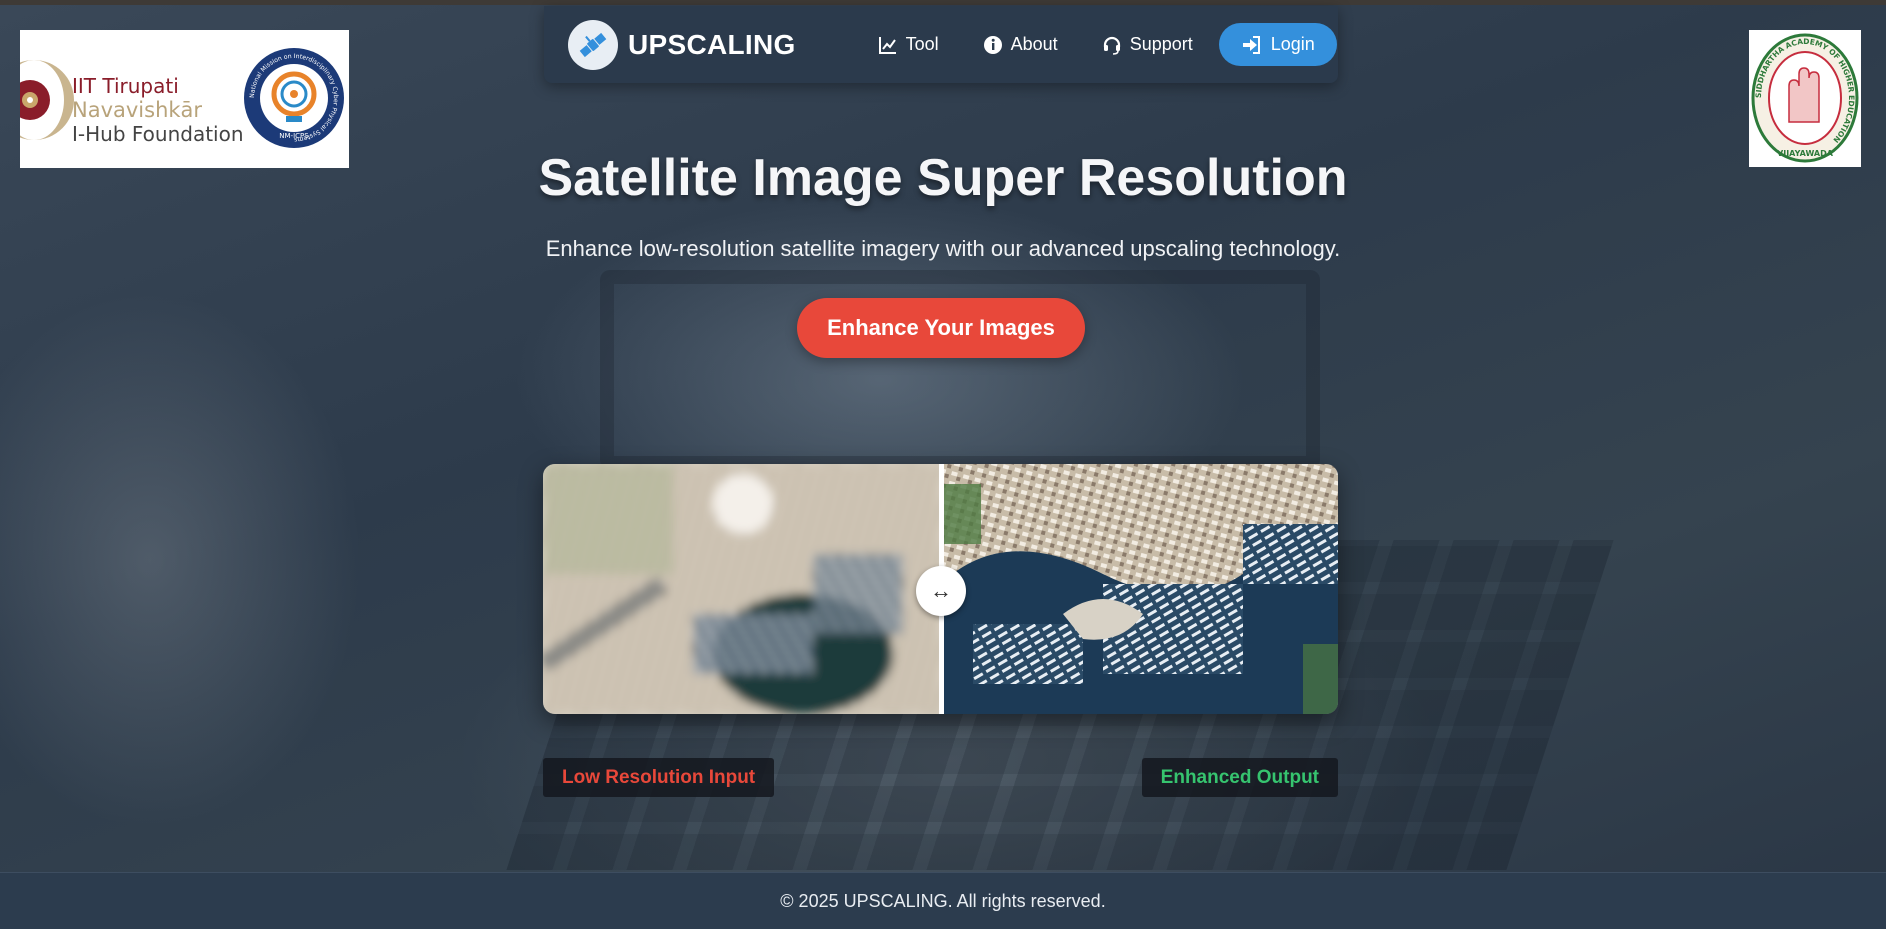 This screenshot has height=929, width=1886. Describe the element at coordinates (1161, 44) in the screenshot. I see `nav-support-label: Support` at that location.